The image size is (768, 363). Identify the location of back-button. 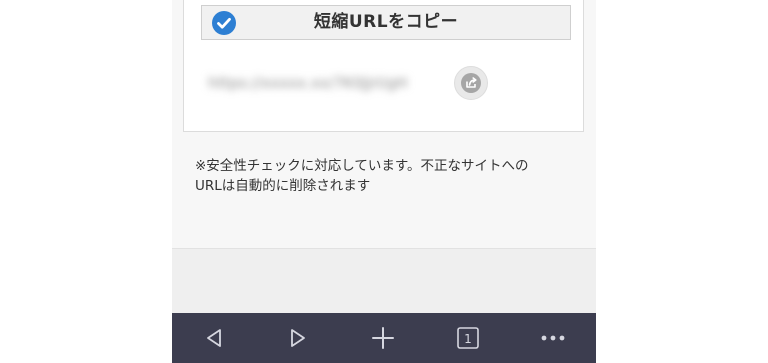
(214, 338).